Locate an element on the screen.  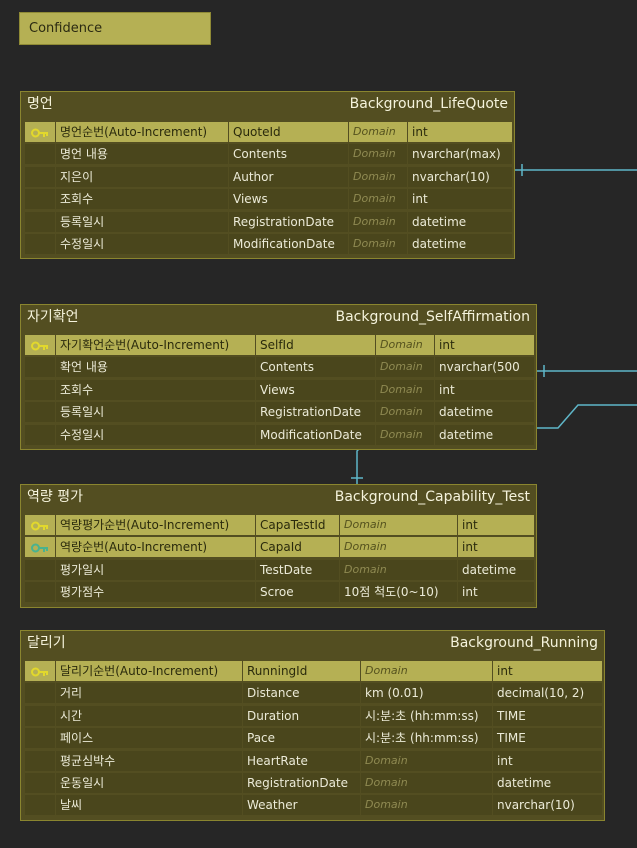
attribute-domain: 10점 척도(0~10) is located at coordinates (398, 592).